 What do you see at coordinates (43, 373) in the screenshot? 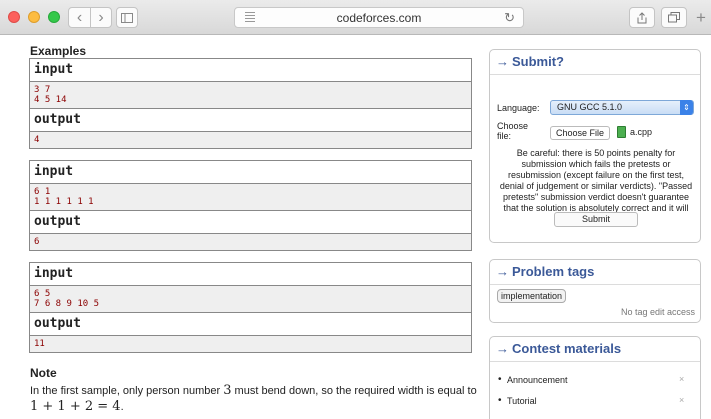
I see `note-heading: Note` at bounding box center [43, 373].